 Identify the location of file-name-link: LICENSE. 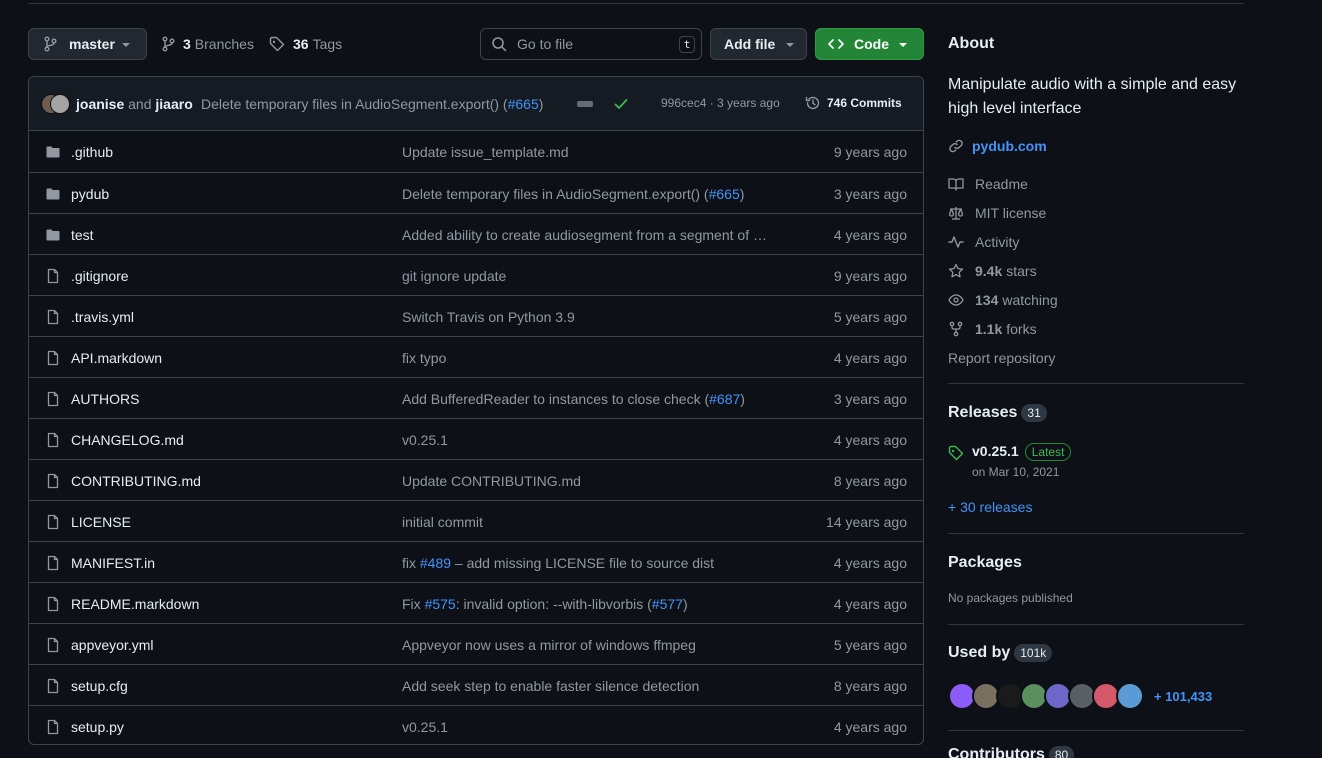
(101, 522).